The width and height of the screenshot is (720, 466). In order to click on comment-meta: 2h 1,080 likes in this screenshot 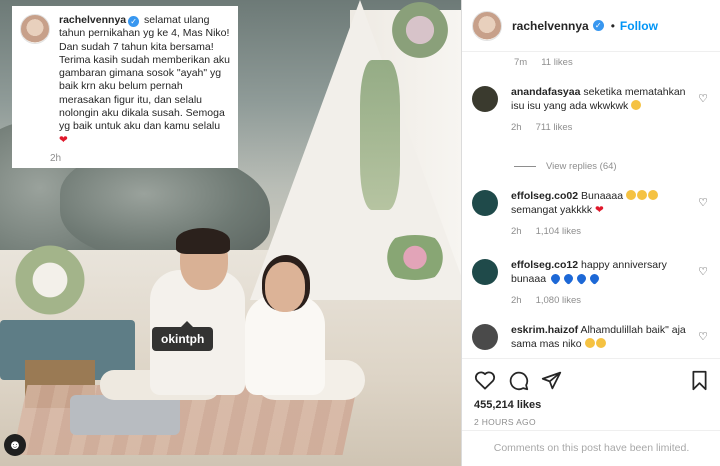, I will do `click(598, 301)`.